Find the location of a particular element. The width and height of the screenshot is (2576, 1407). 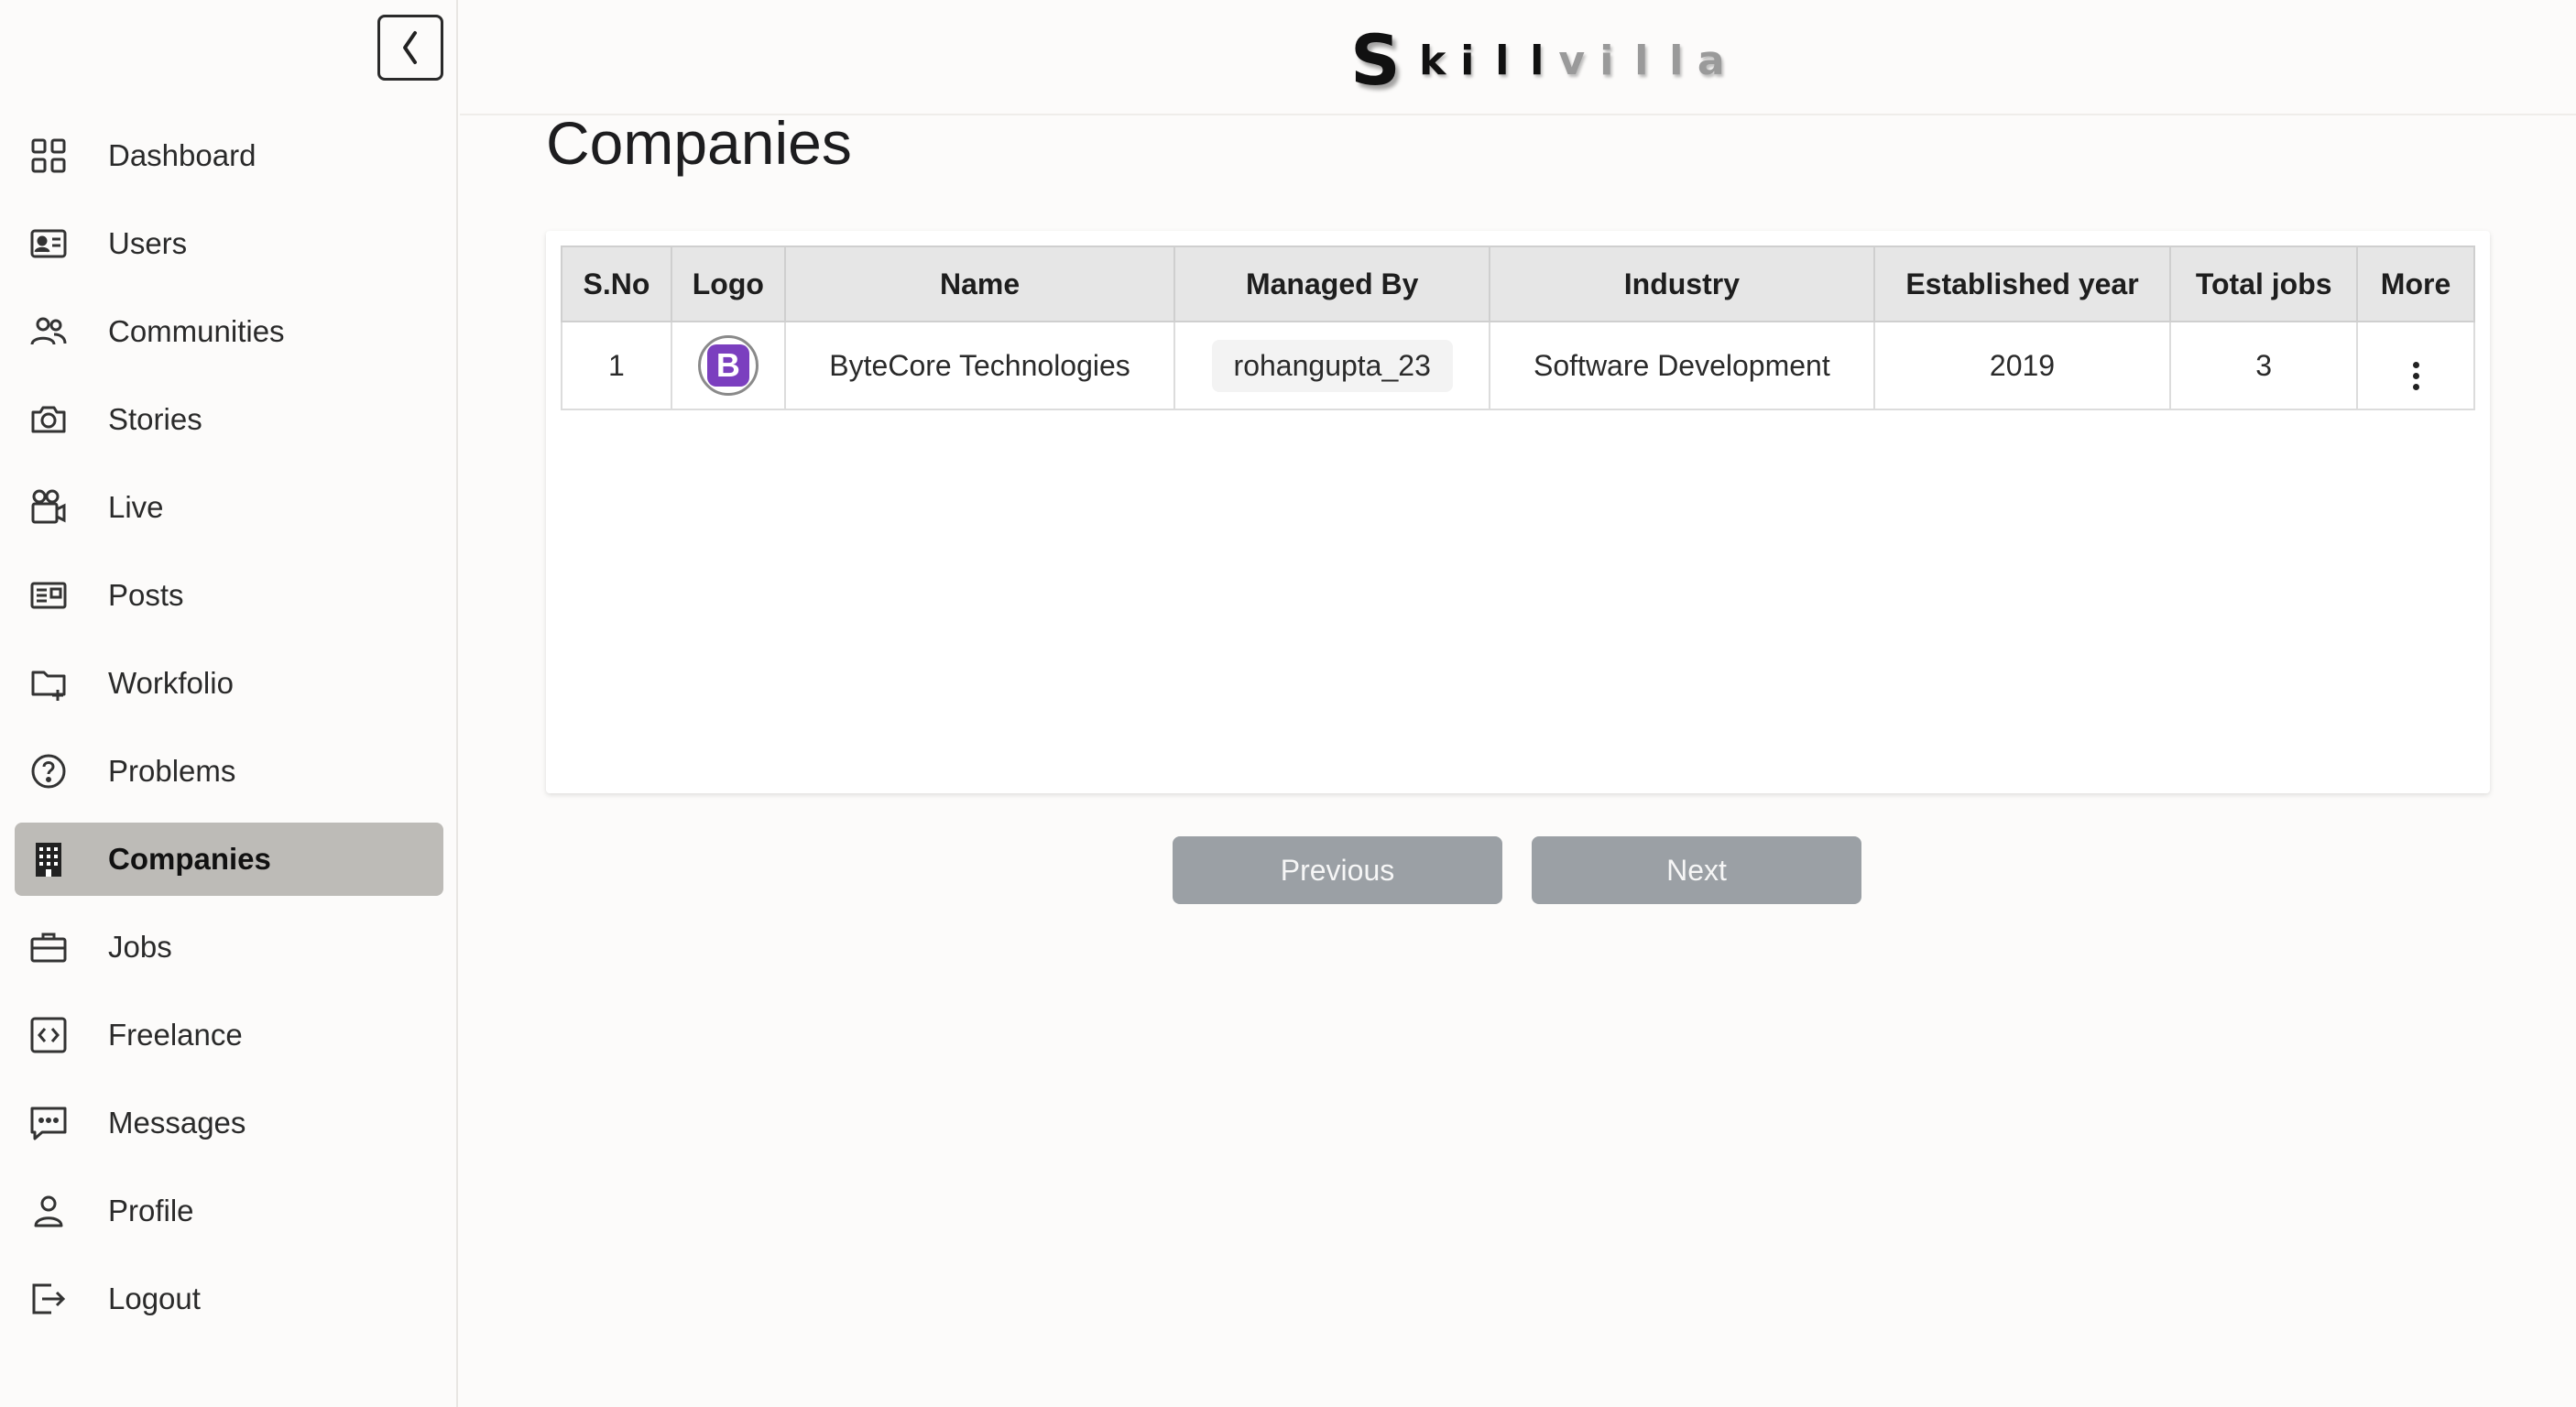

brand-letter: v is located at coordinates (1572, 61).